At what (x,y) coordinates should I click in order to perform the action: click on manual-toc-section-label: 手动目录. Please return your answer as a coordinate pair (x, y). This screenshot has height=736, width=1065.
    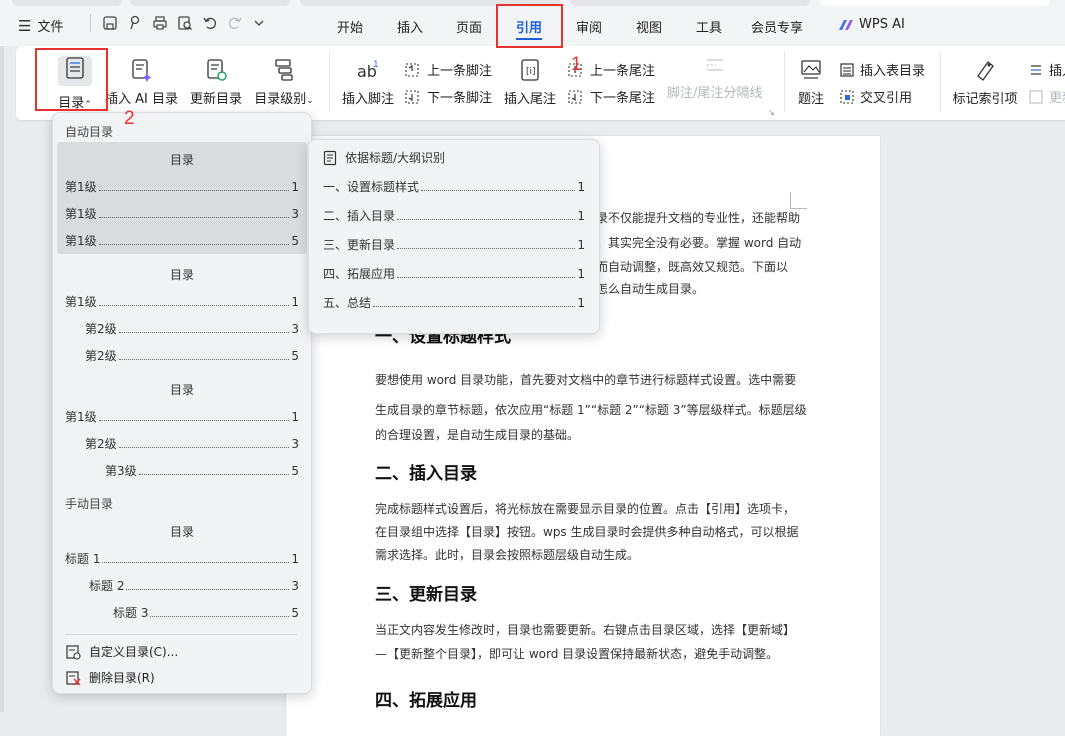
    Looking at the image, I should click on (89, 504).